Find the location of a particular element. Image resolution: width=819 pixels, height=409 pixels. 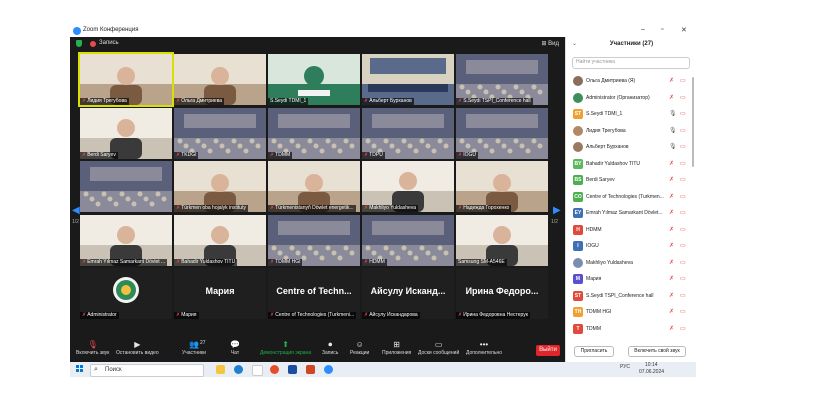

participant-row: ST S.Seydi TDMI_1 🎙 ▭ is located at coordinates (631, 114).